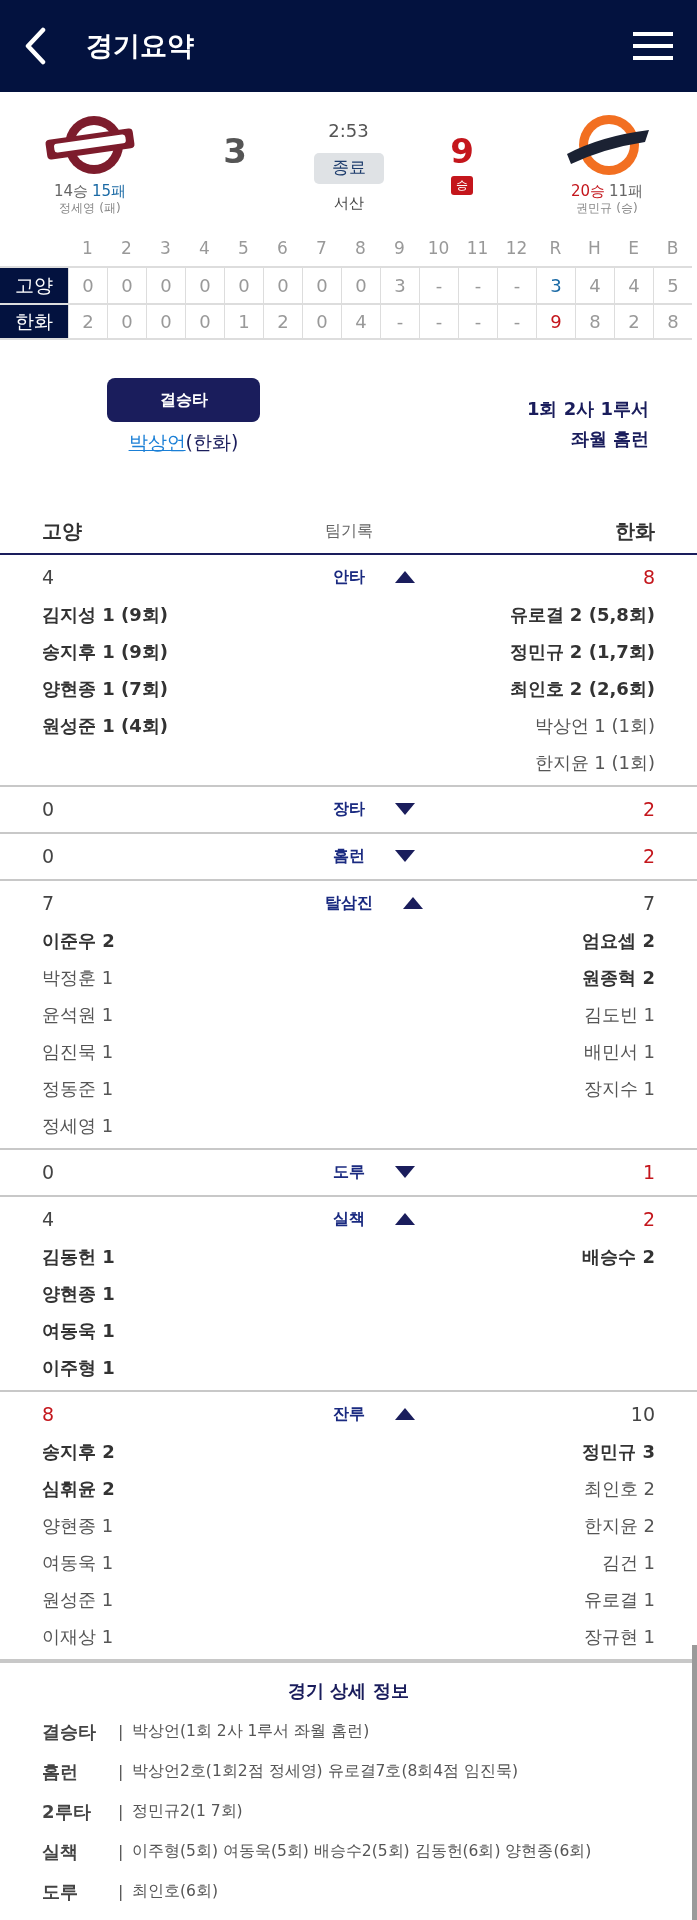 This screenshot has width=697, height=1920. Describe the element at coordinates (60, 1892) in the screenshot. I see `detail-label: 도루` at that location.